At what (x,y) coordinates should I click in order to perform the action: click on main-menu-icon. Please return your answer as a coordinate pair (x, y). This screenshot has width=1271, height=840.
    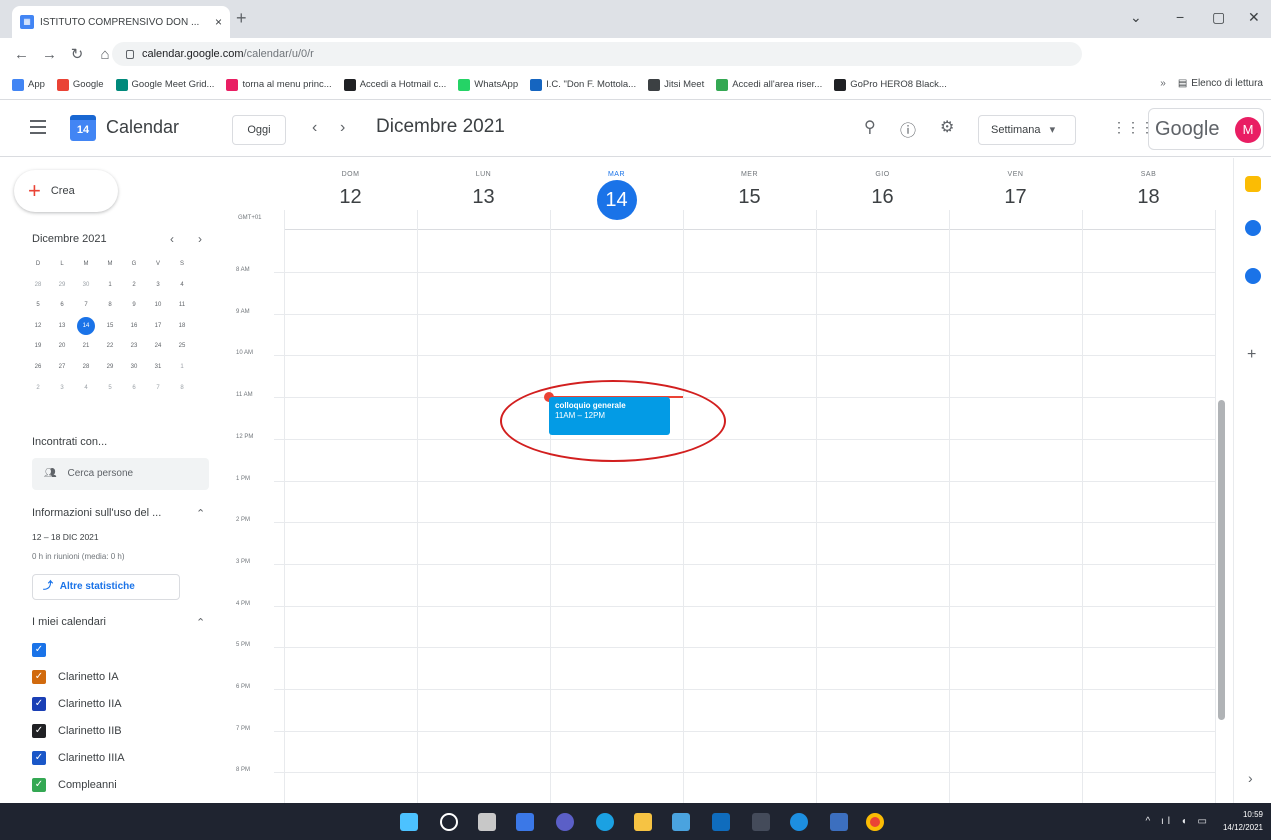
    Looking at the image, I should click on (38, 129).